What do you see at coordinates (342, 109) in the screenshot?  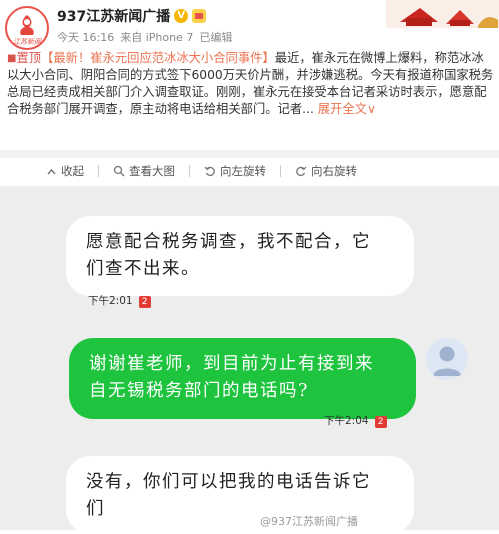 I see `expand-label: 展开全文` at bounding box center [342, 109].